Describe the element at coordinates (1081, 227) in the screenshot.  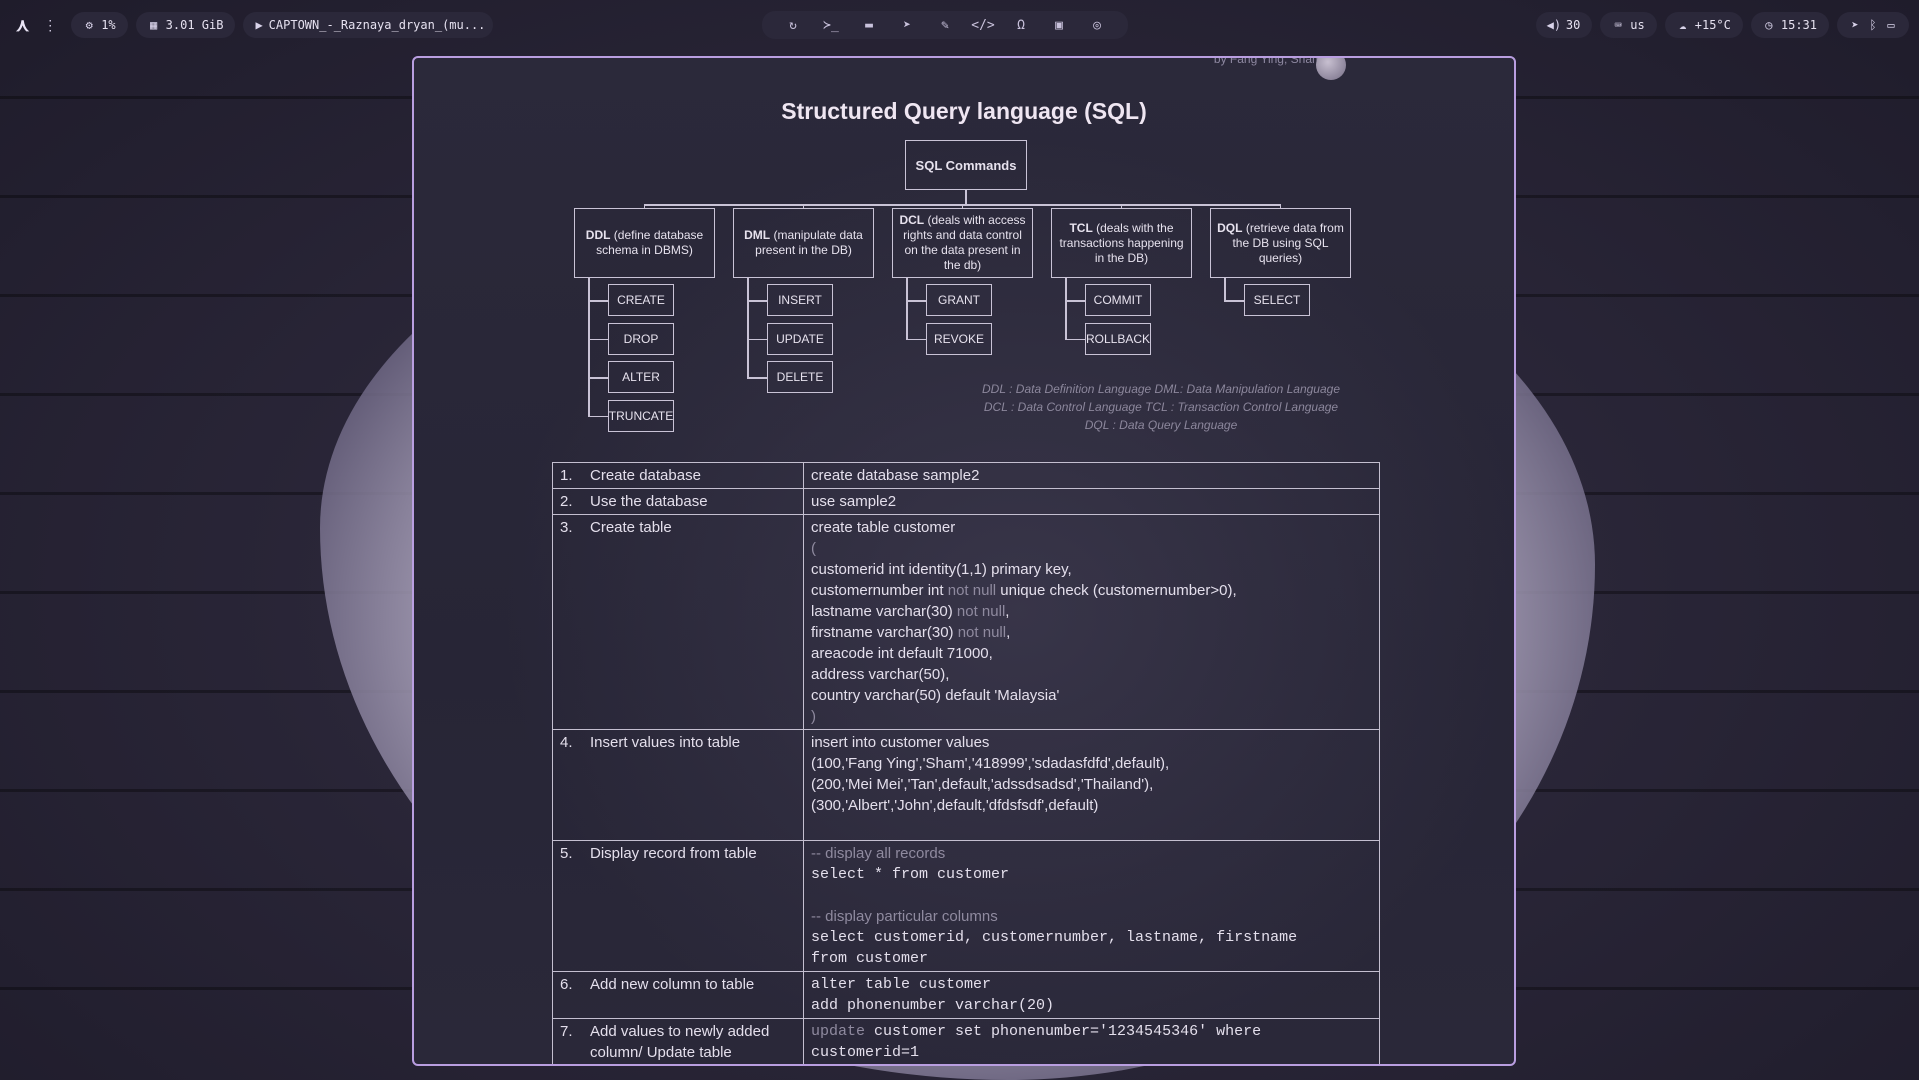
I see `category-abbr: TCL` at that location.